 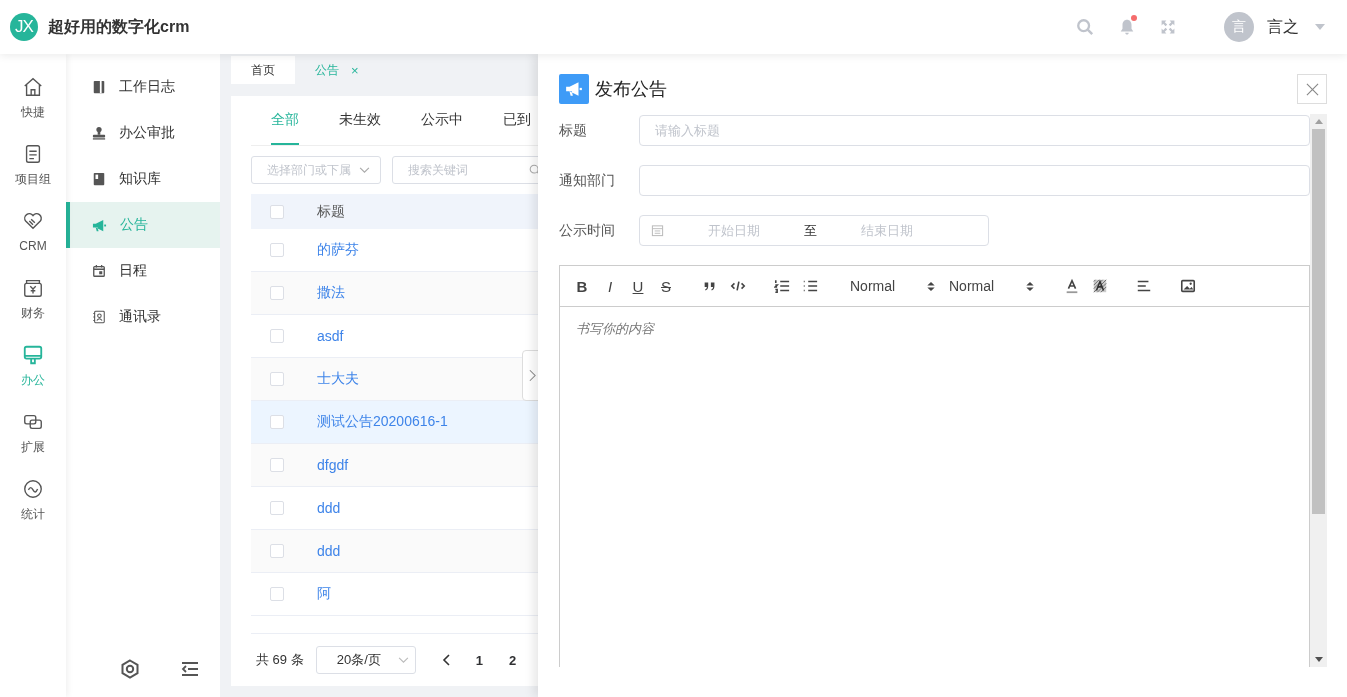 I want to click on department-select, so click(x=974, y=180).